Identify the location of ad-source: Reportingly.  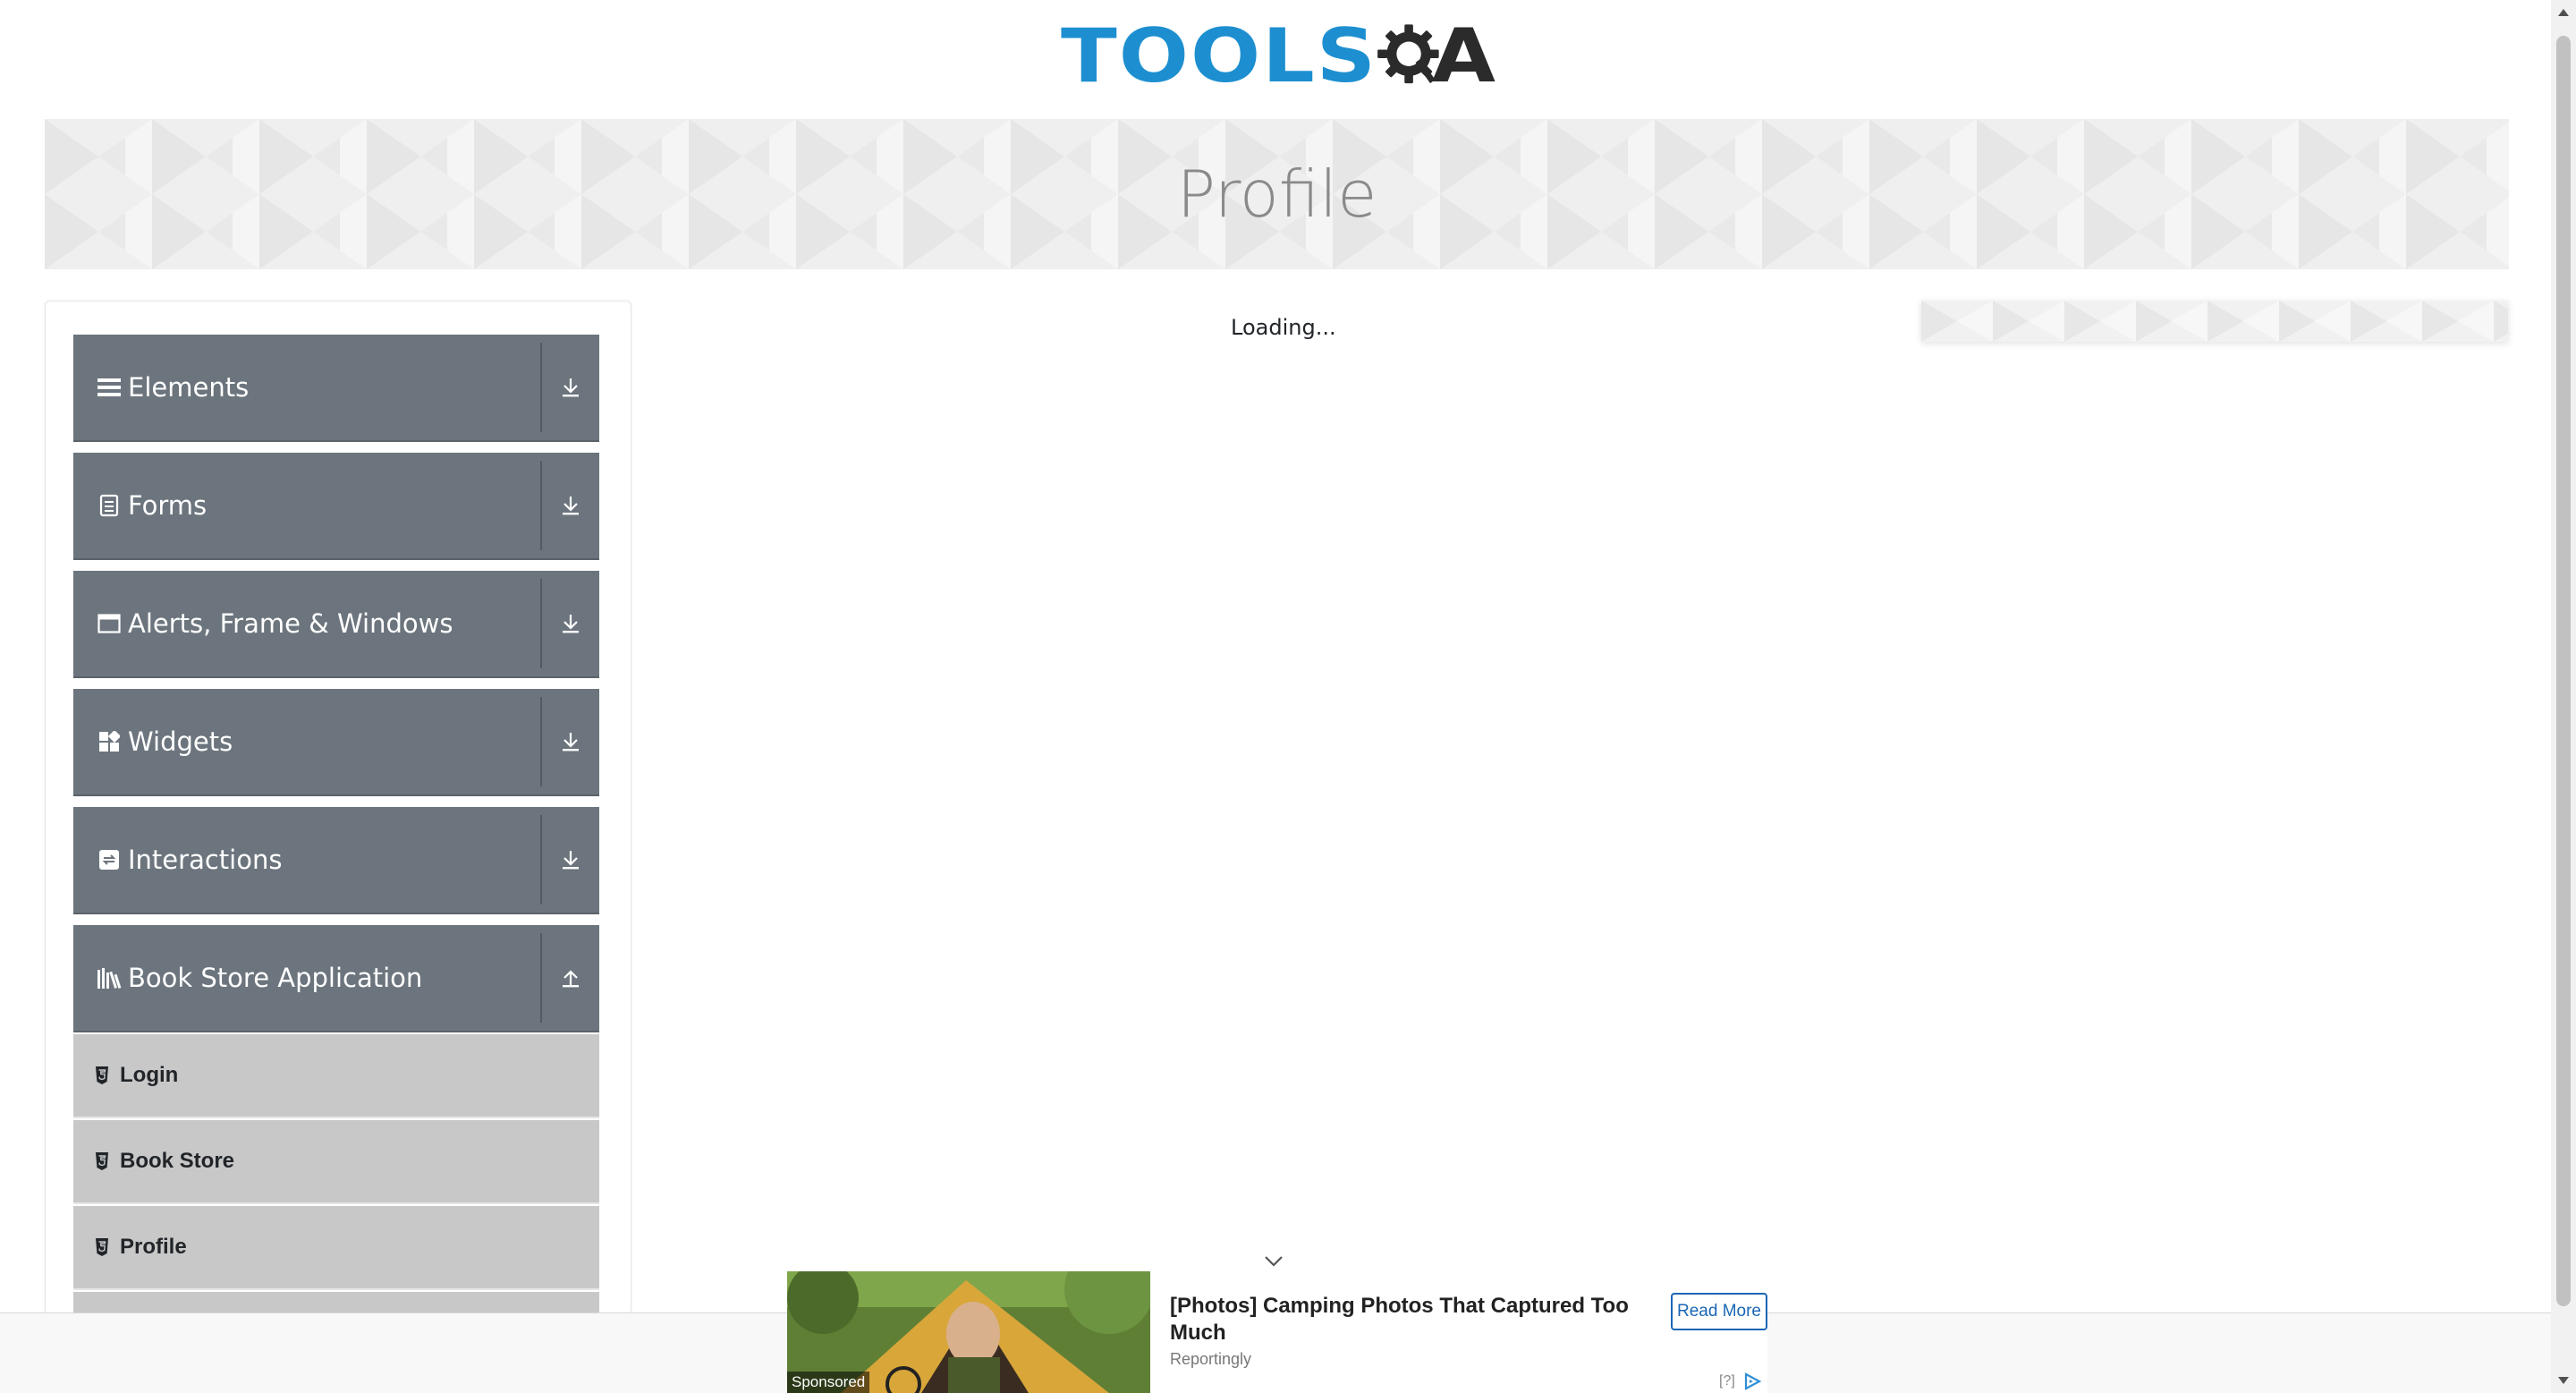
(1211, 1359).